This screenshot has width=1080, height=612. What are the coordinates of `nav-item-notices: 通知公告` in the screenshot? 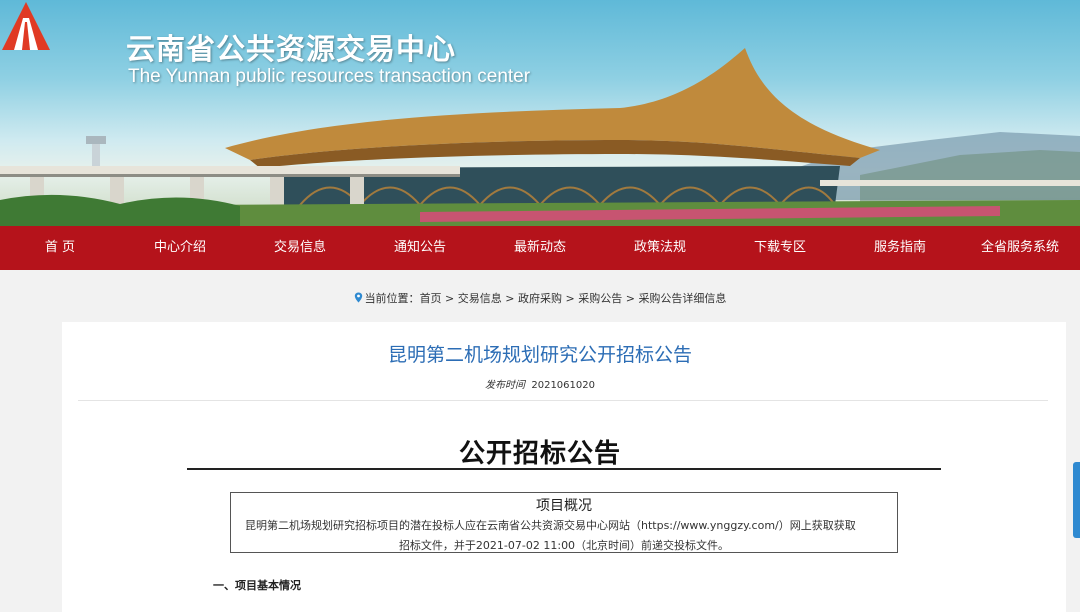 It's located at (420, 248).